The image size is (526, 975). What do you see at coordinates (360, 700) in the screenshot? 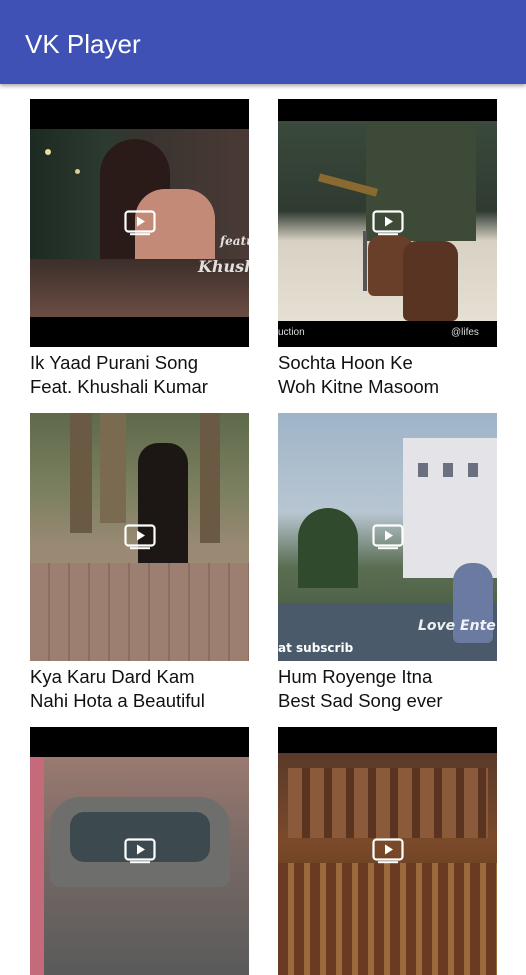
I see `video-title-line: Best Sad Song ever` at bounding box center [360, 700].